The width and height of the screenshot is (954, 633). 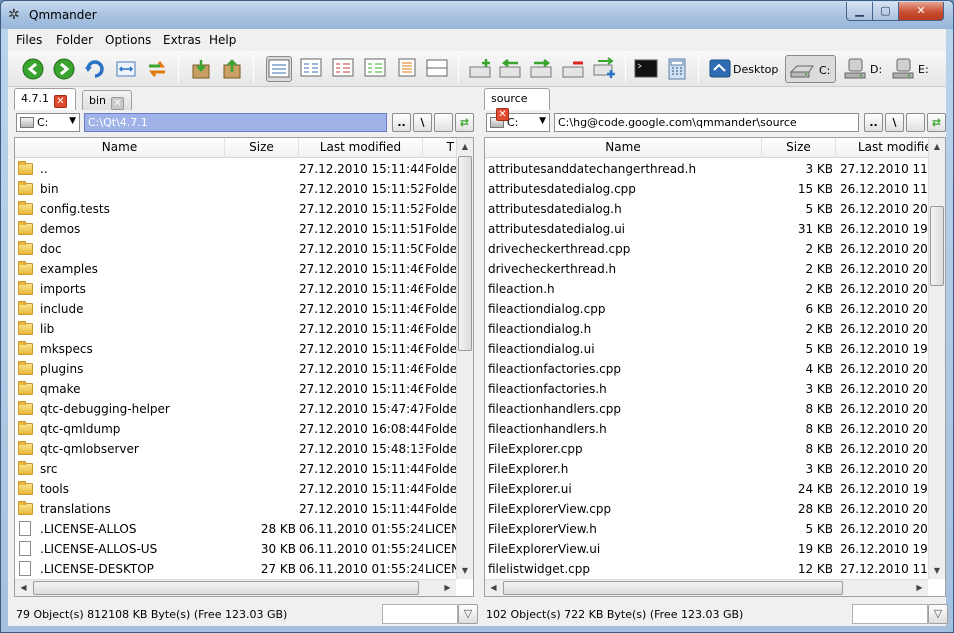 What do you see at coordinates (235, 429) in the screenshot?
I see `table-row: qtc-qmldump 27.12.2010 16:08:44 Folde` at bounding box center [235, 429].